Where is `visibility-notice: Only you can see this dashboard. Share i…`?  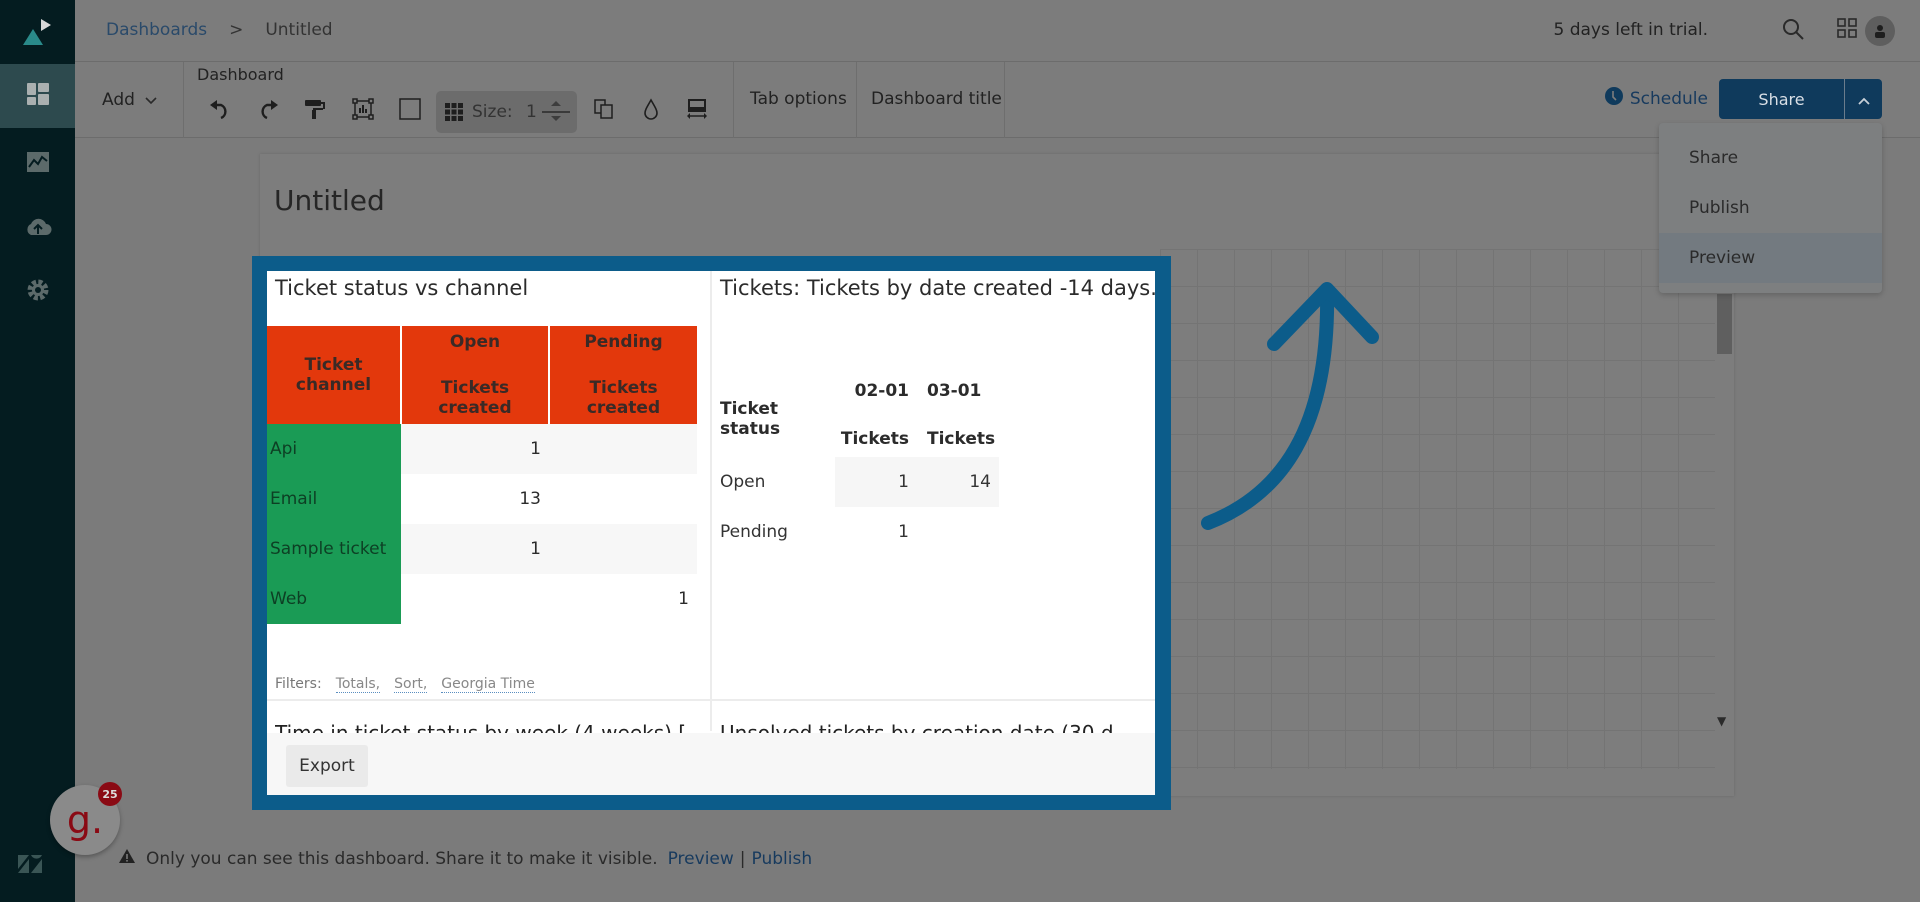
visibility-notice: Only you can see this dashboard. Share i… is located at coordinates (465, 858).